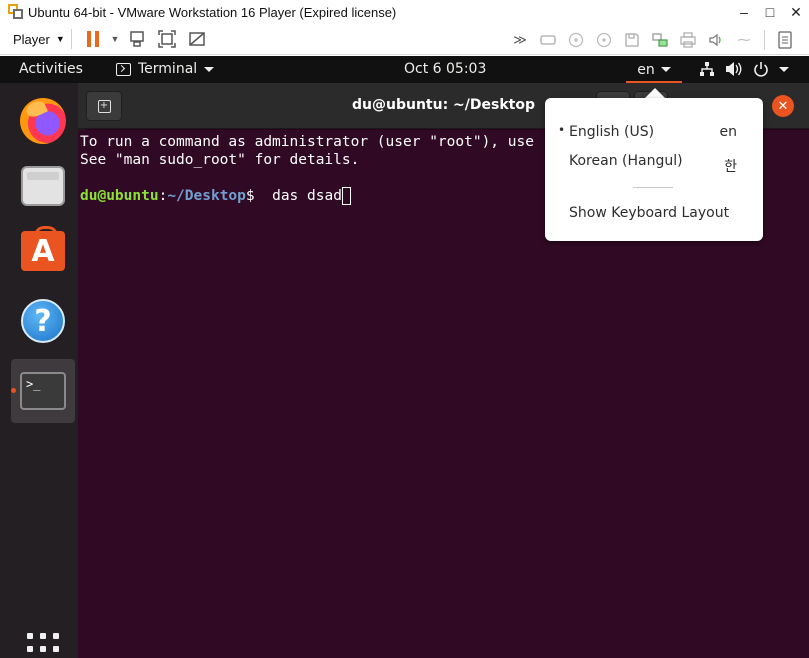 The image size is (809, 658). Describe the element at coordinates (770, 12) in the screenshot. I see `maximize-button: □` at that location.